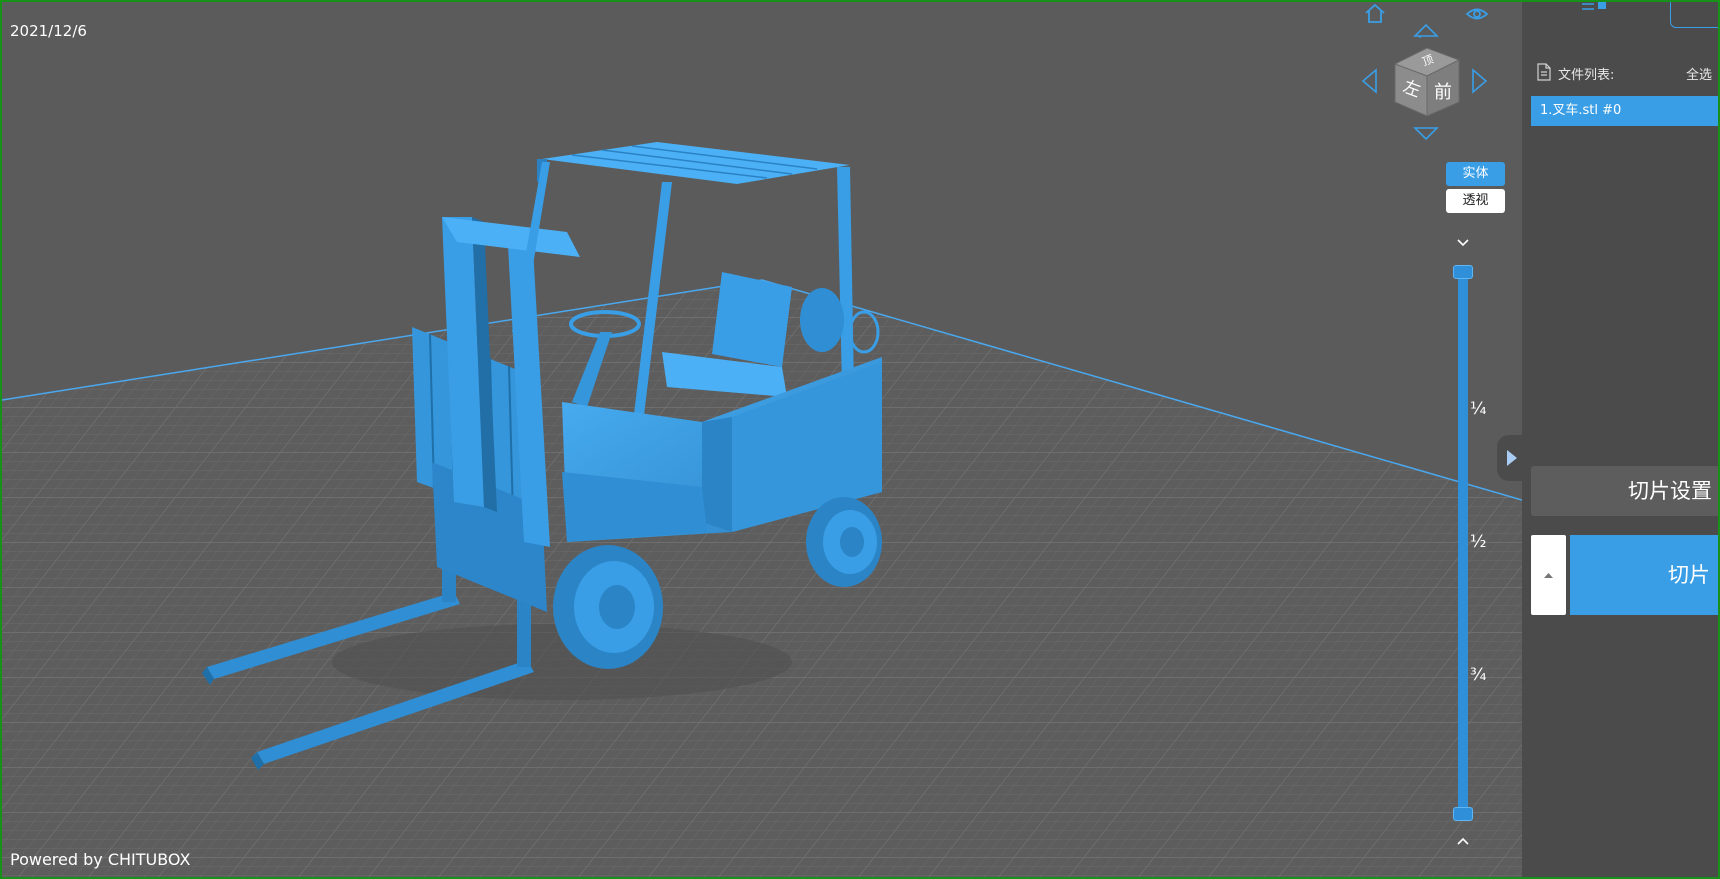  Describe the element at coordinates (1463, 814) in the screenshot. I see `layer-slider-bottom-handle` at that location.